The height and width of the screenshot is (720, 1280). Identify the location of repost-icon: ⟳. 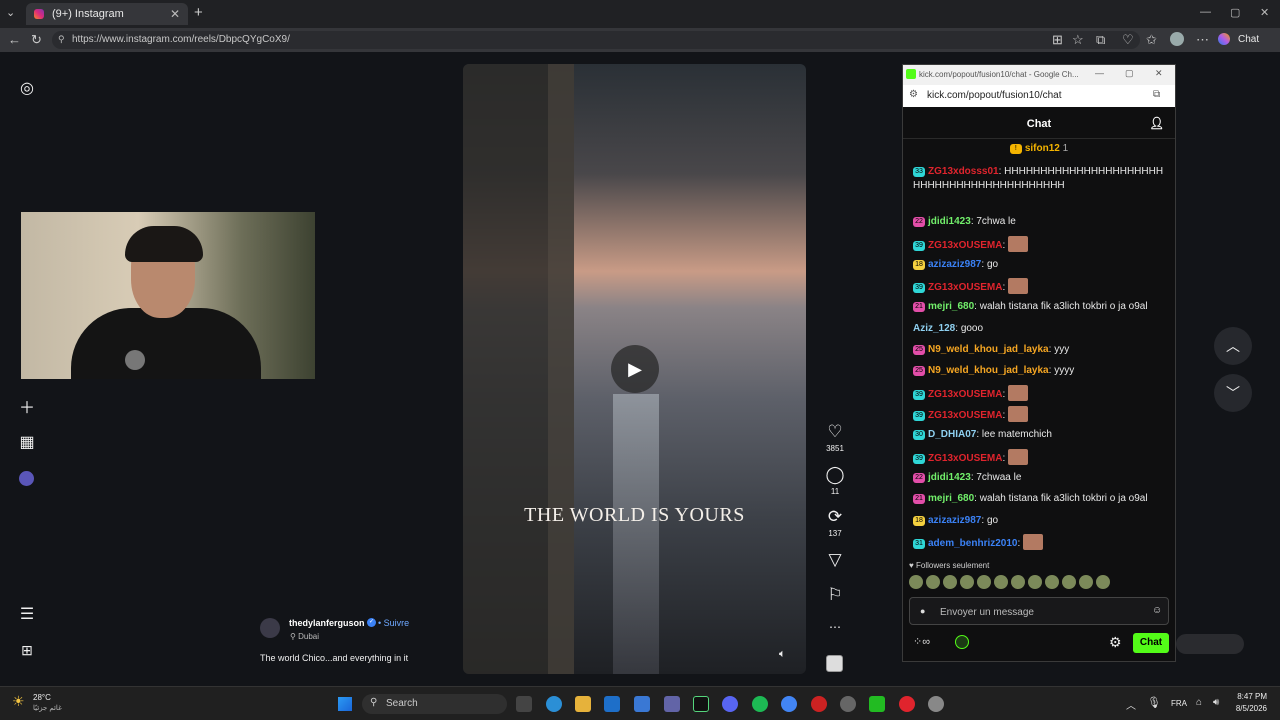
(835, 517).